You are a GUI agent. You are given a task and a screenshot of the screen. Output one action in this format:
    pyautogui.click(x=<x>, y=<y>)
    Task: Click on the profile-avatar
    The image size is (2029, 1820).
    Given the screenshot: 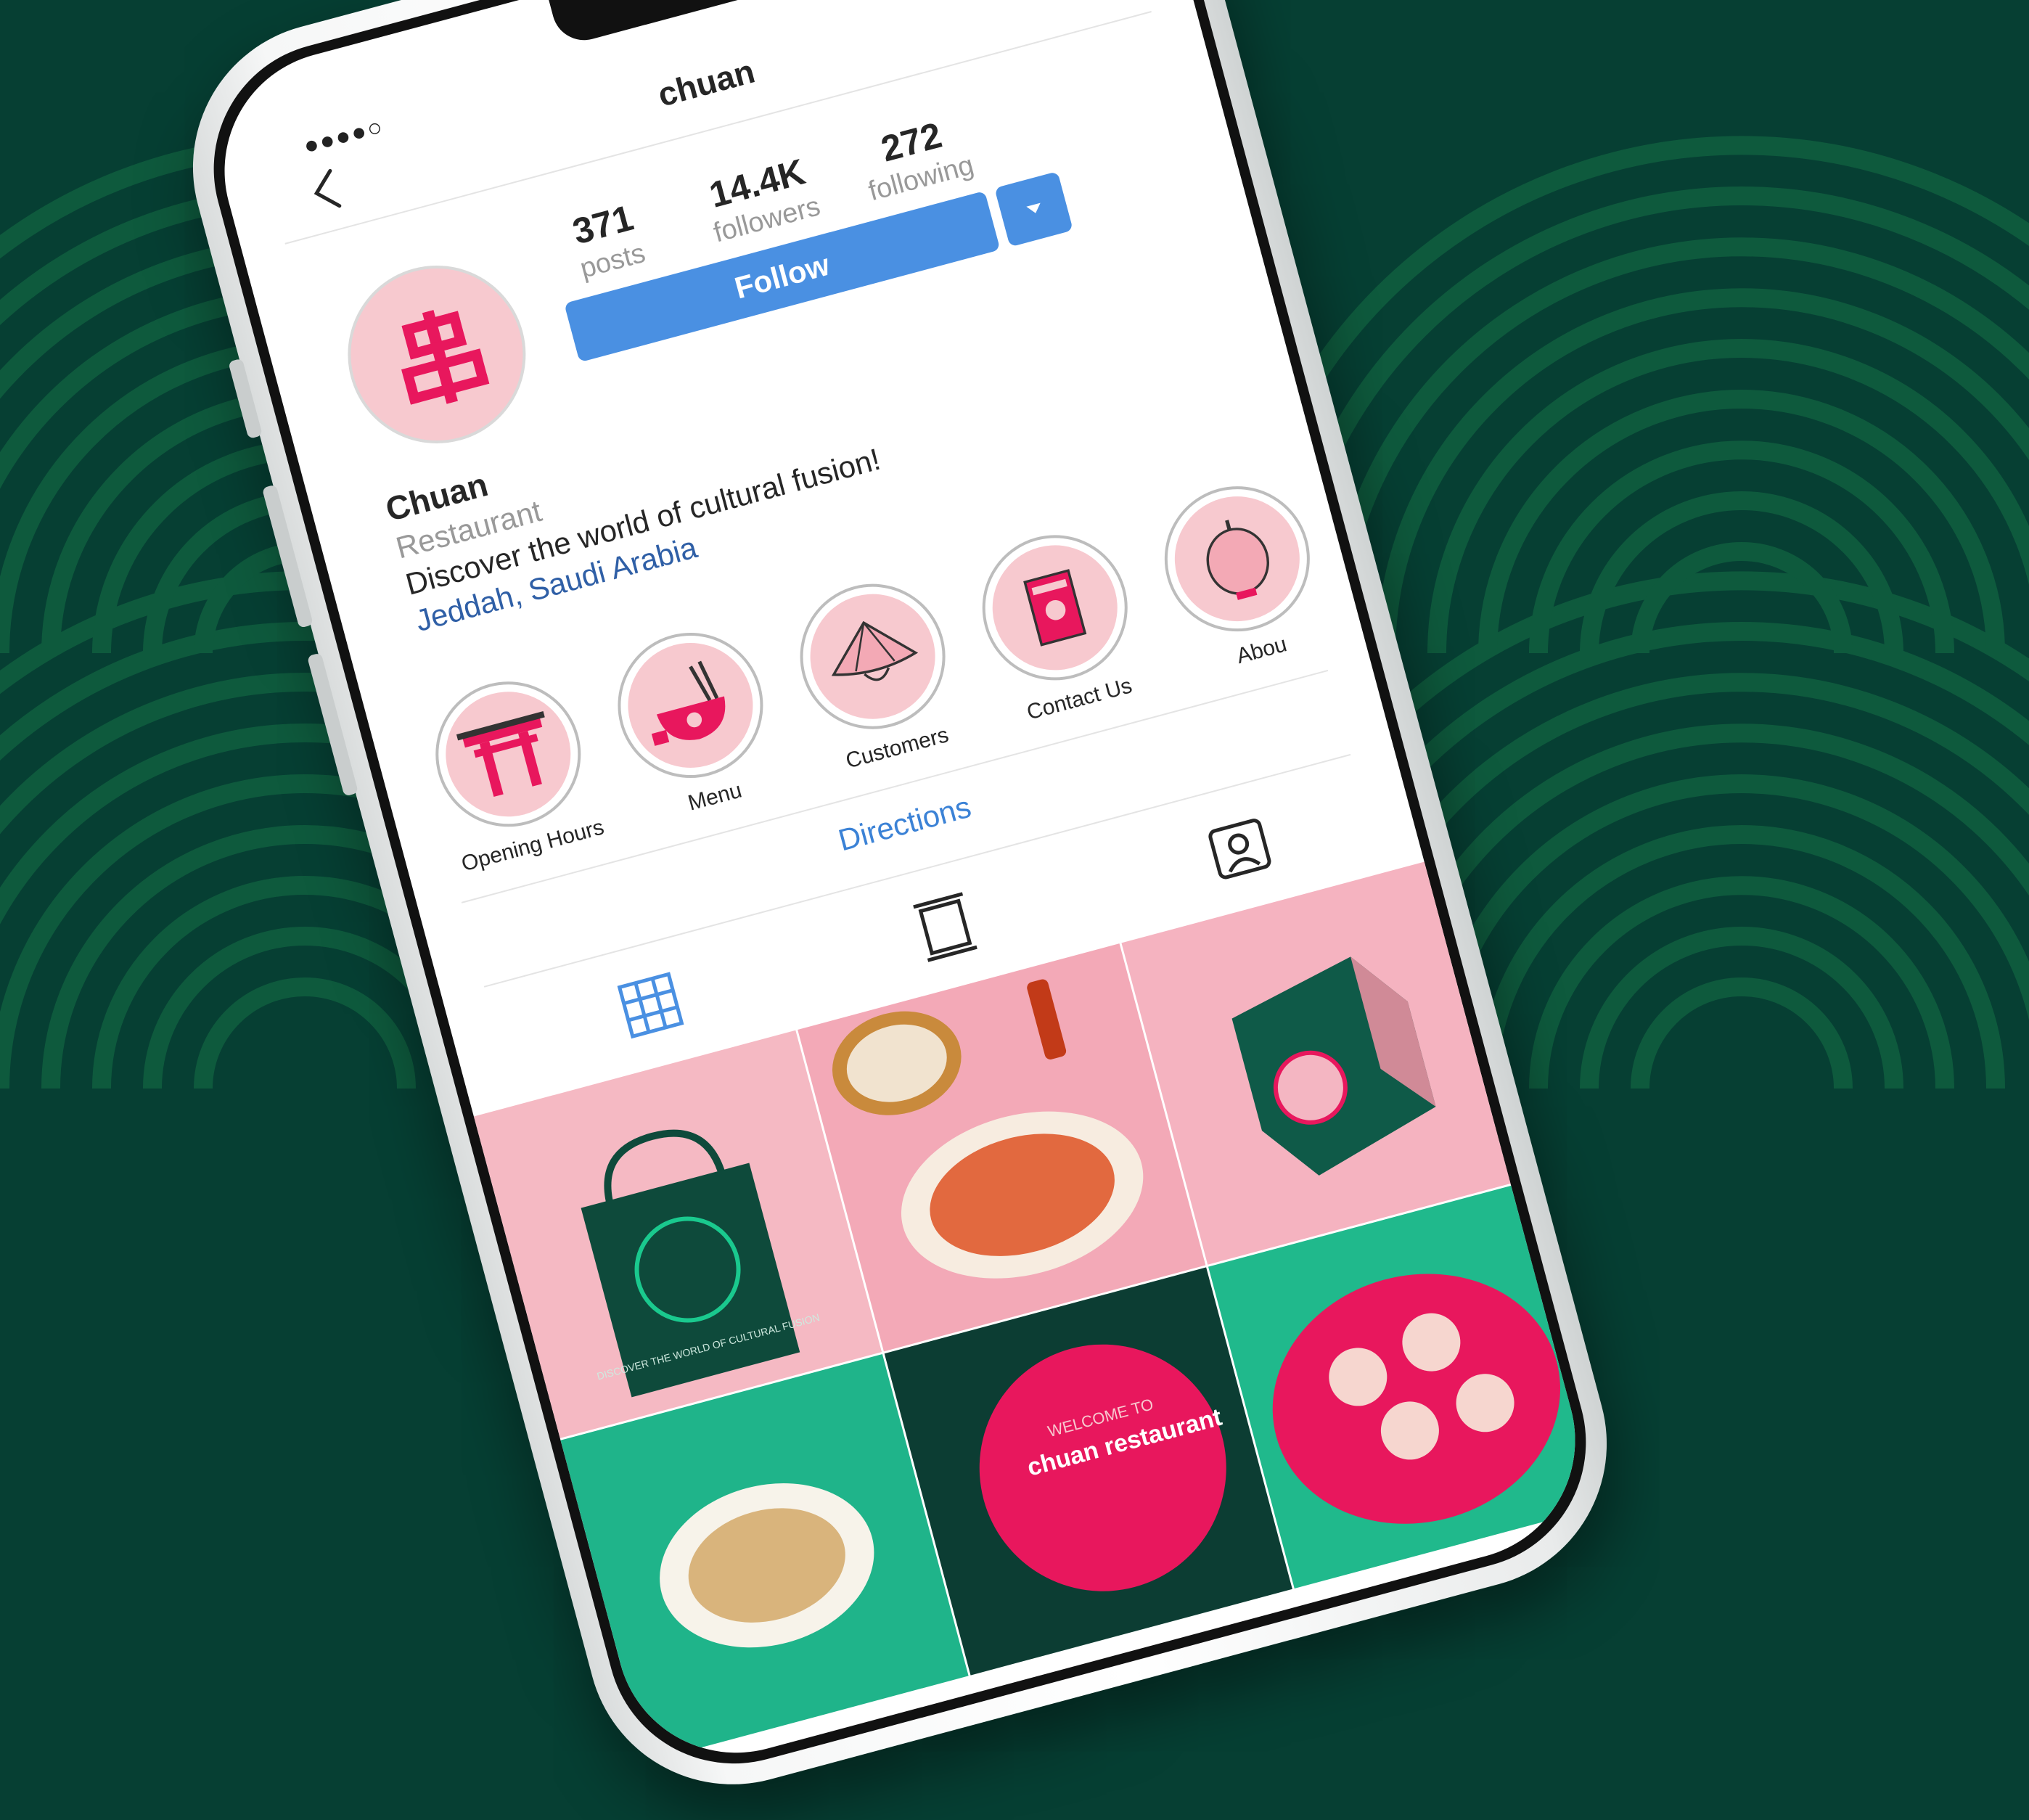 What is the action you would take?
    pyautogui.click(x=436, y=354)
    